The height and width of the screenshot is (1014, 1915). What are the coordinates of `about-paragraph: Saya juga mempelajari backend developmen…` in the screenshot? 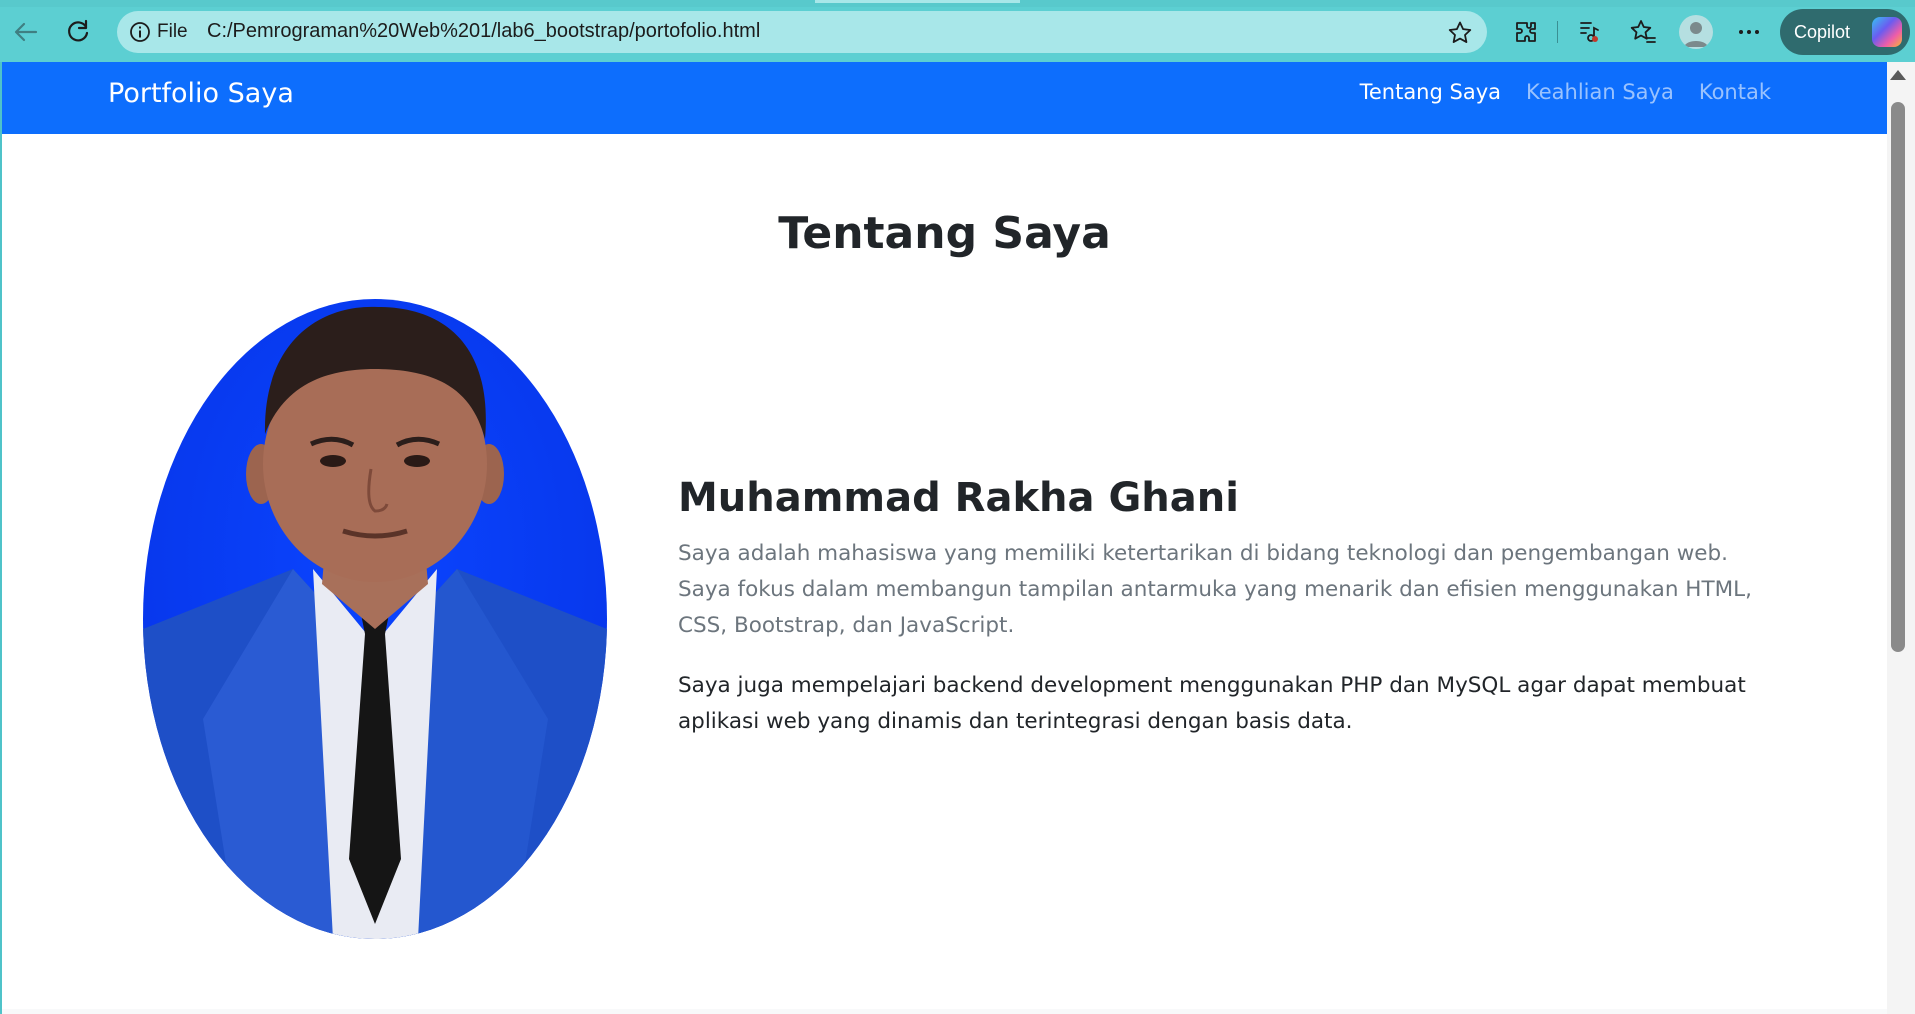 It's located at (1212, 703).